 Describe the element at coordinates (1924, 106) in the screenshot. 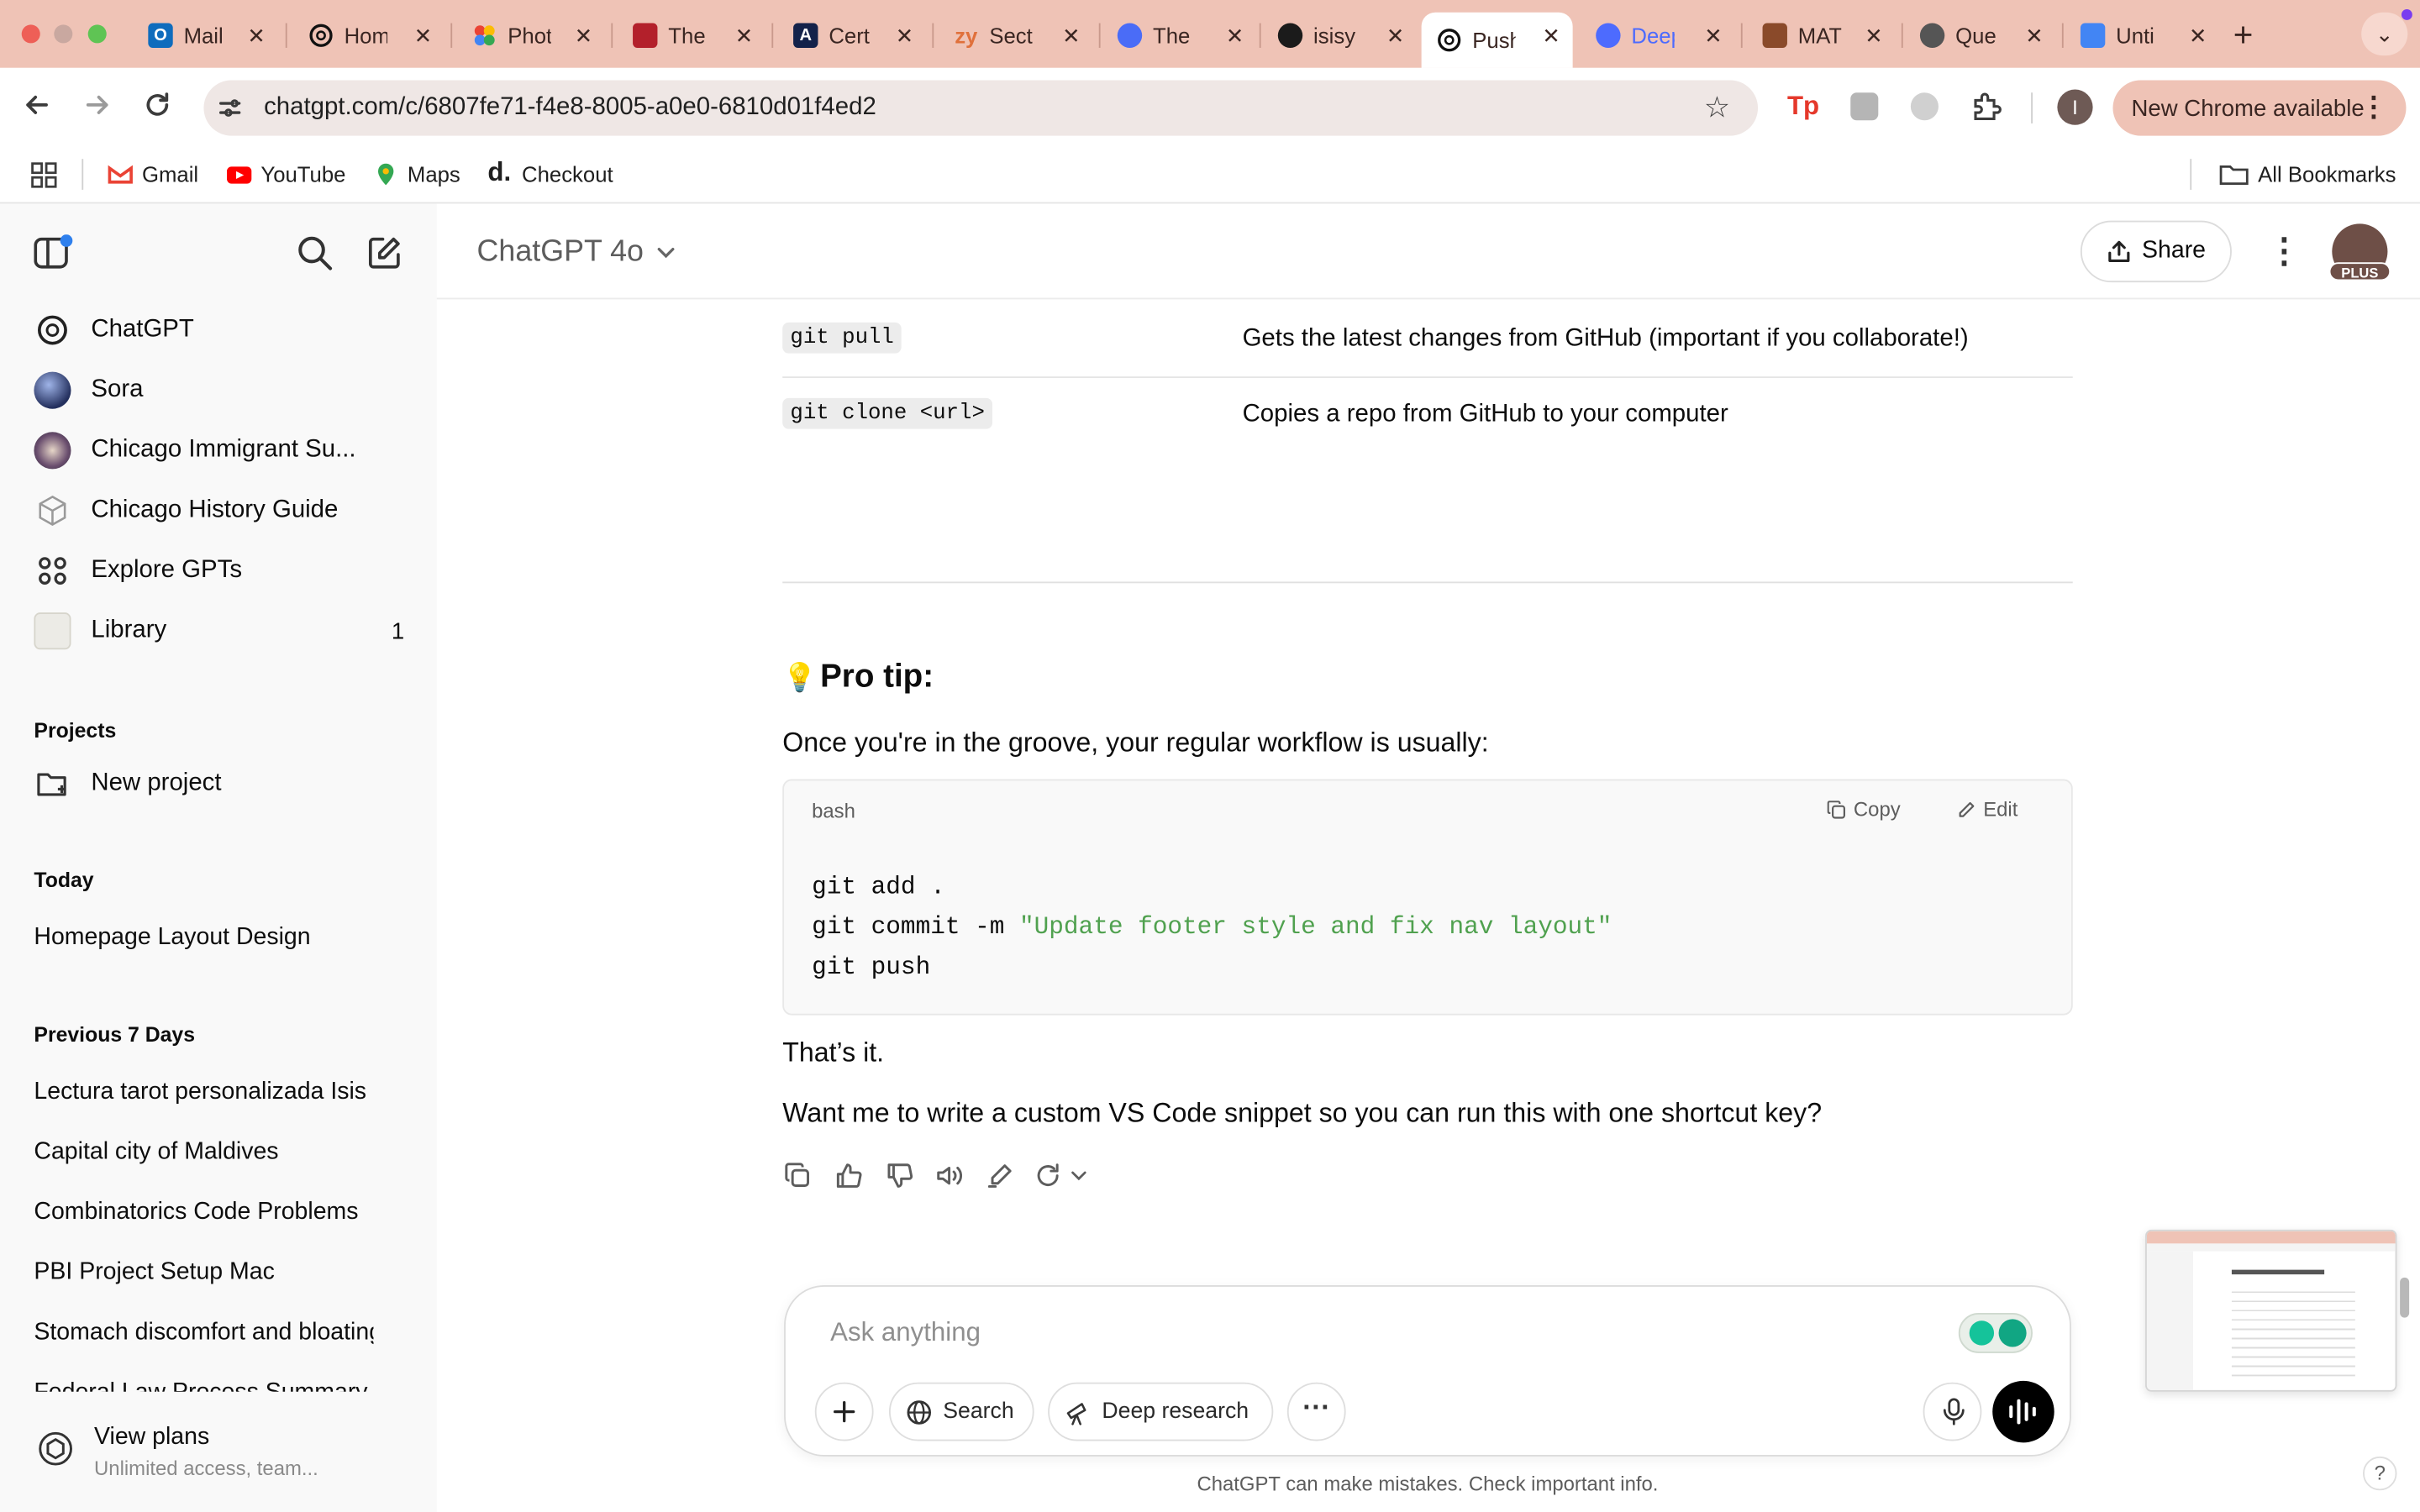

I see `grammarly-extension-icon` at that location.